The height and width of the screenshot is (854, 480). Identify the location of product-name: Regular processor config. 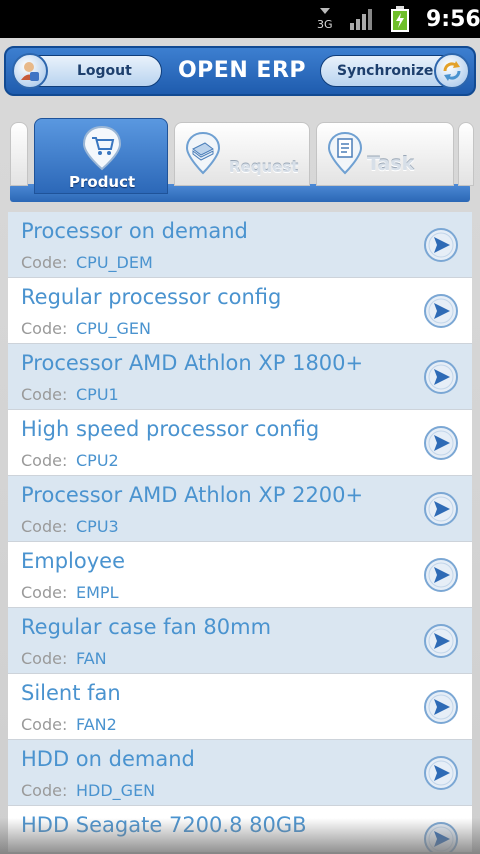
(151, 297).